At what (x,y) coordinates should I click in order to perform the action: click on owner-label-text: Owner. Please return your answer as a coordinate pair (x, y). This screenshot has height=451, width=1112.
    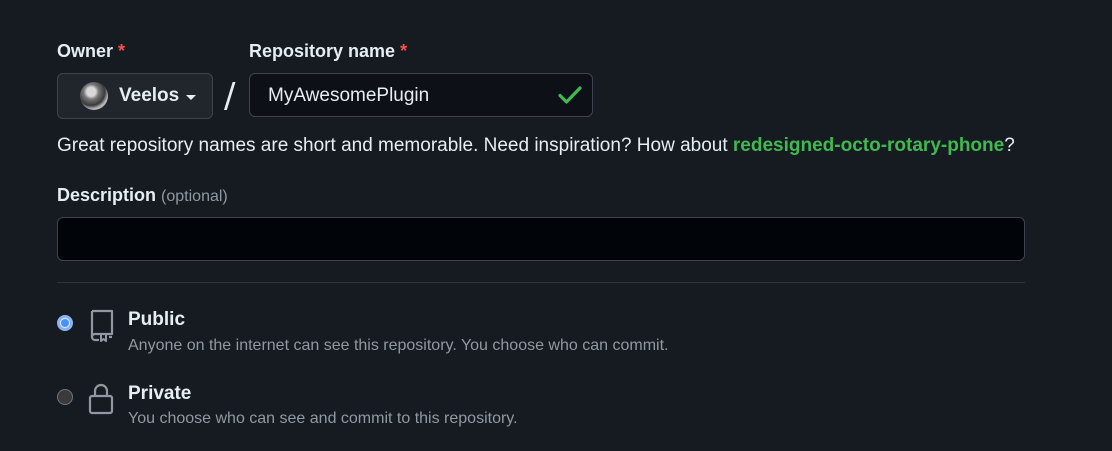
    Looking at the image, I should click on (85, 51).